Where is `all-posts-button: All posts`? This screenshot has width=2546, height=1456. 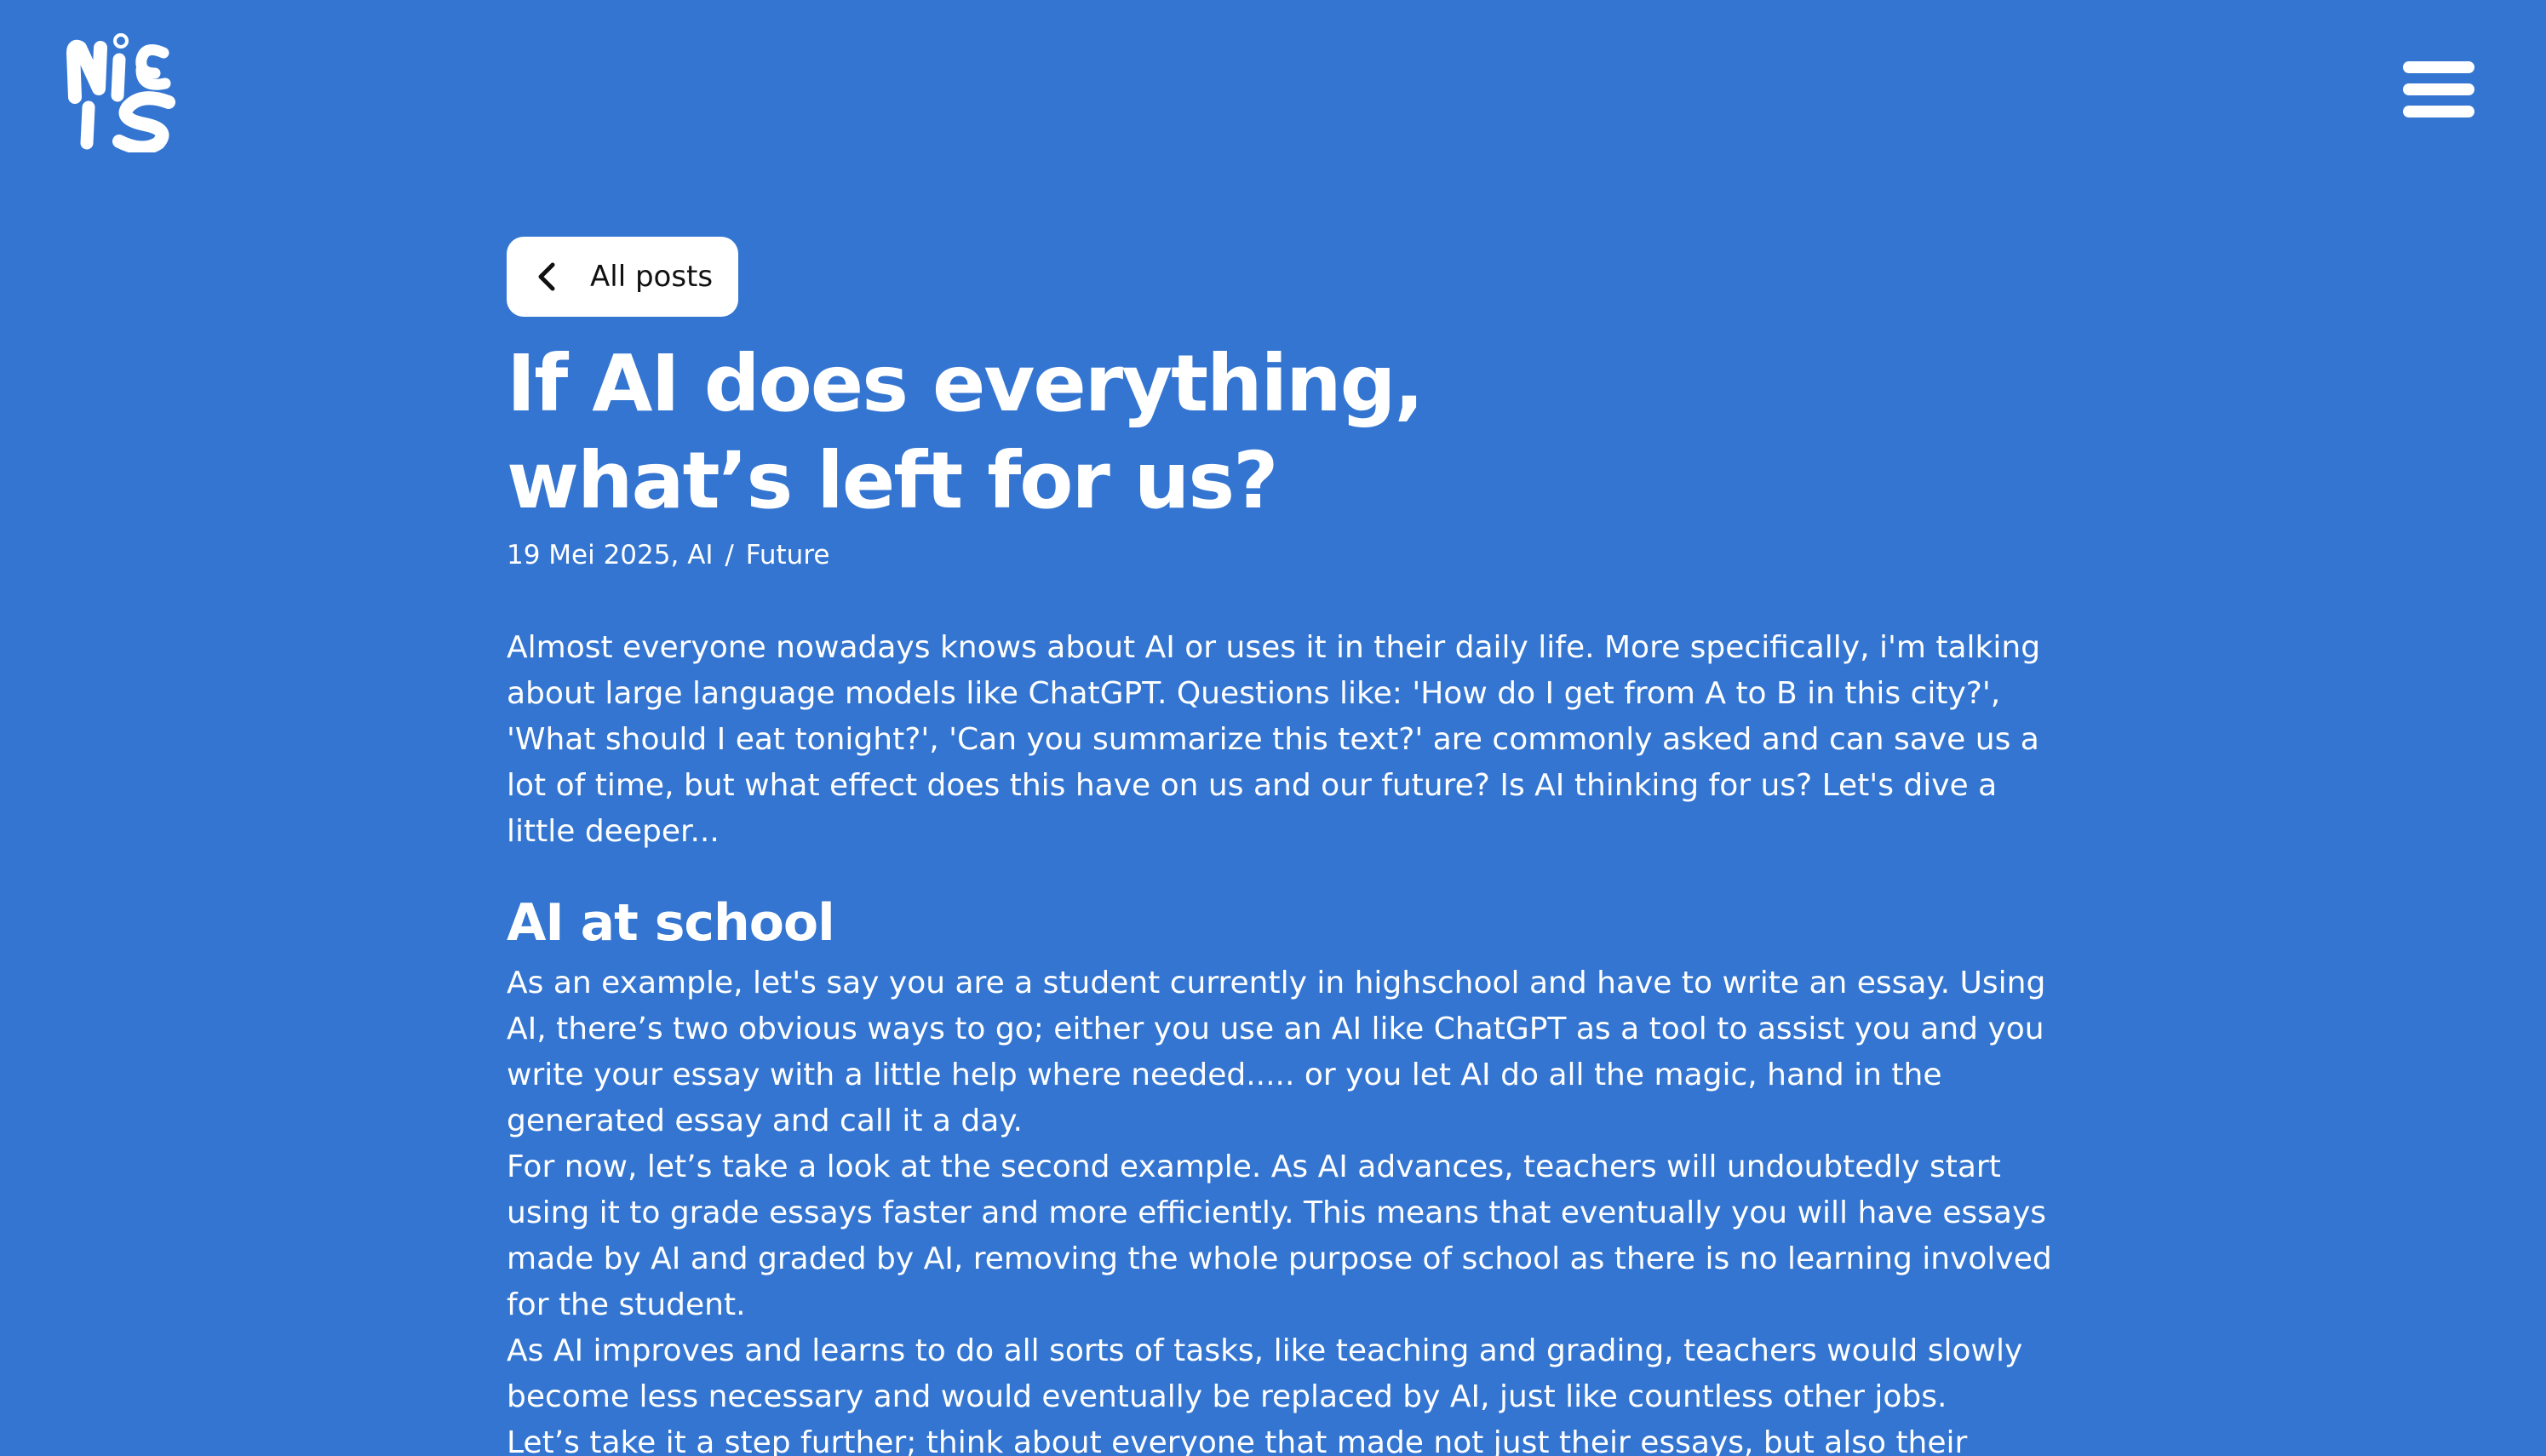 all-posts-button: All posts is located at coordinates (623, 277).